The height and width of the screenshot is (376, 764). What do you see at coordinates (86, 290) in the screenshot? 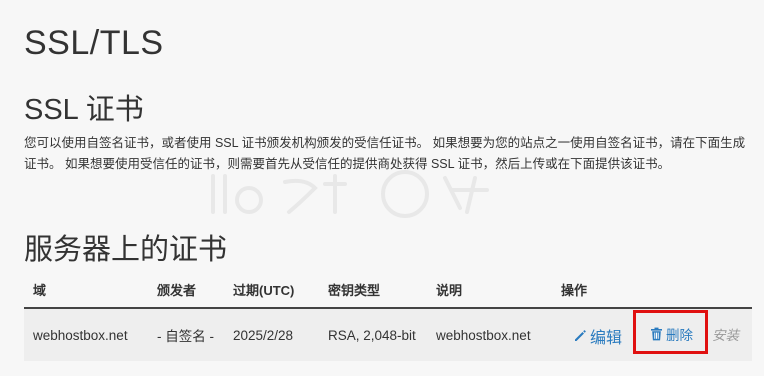
I see `column-header-domain: 域` at bounding box center [86, 290].